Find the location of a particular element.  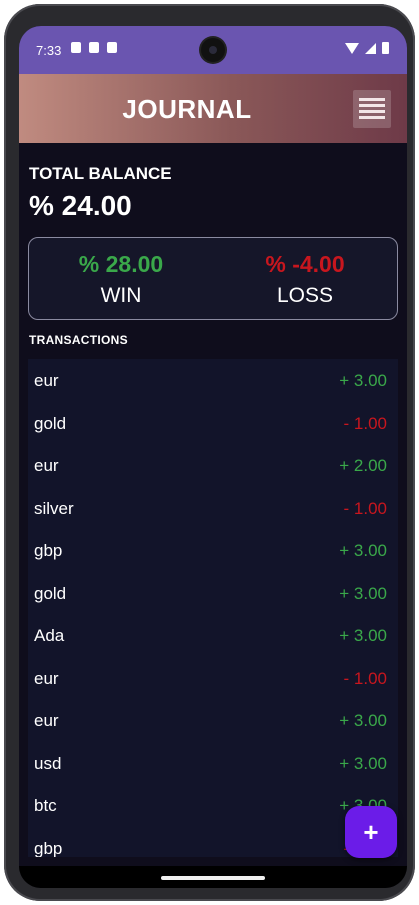

list-item: gbp- 1.00 is located at coordinates (213, 842).